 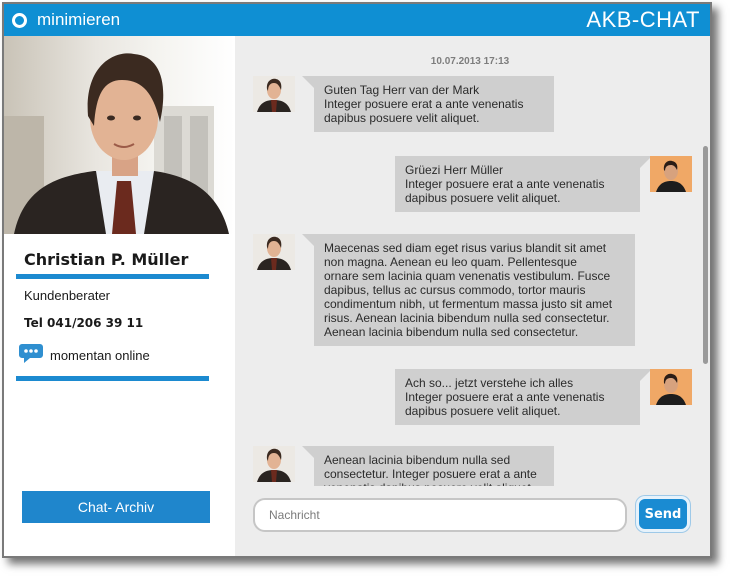 I want to click on minimize-button: minimieren, so click(x=66, y=20).